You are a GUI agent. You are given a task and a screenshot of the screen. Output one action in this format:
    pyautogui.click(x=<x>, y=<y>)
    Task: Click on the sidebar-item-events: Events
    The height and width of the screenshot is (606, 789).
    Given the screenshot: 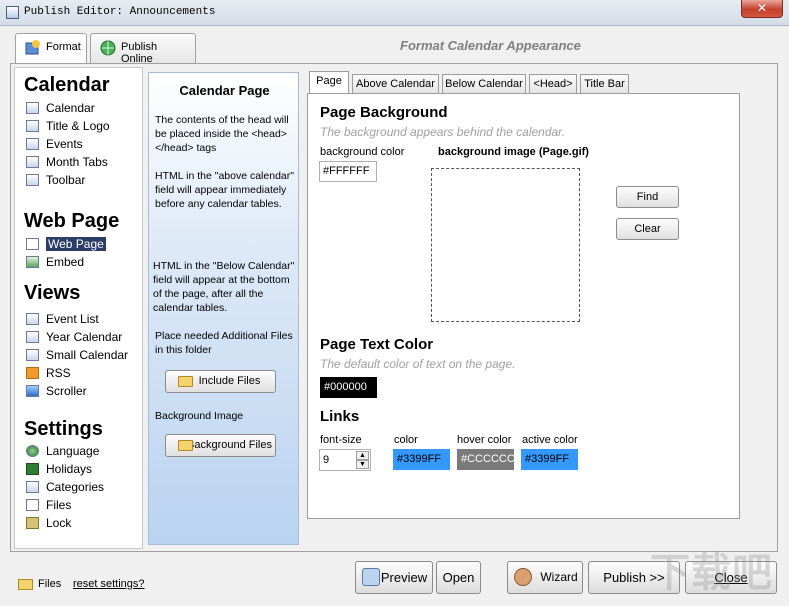 What is the action you would take?
    pyautogui.click(x=81, y=144)
    